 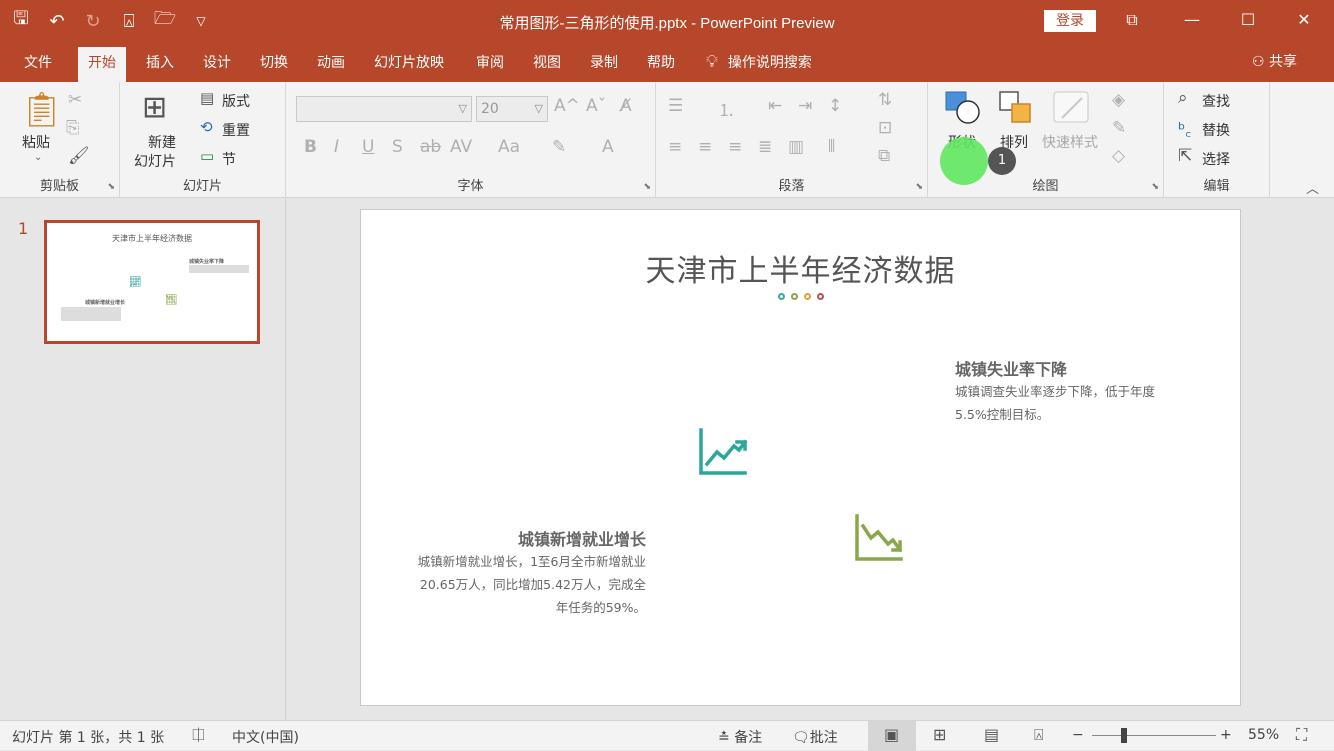 I want to click on tab-insert: 插入, so click(x=160, y=64).